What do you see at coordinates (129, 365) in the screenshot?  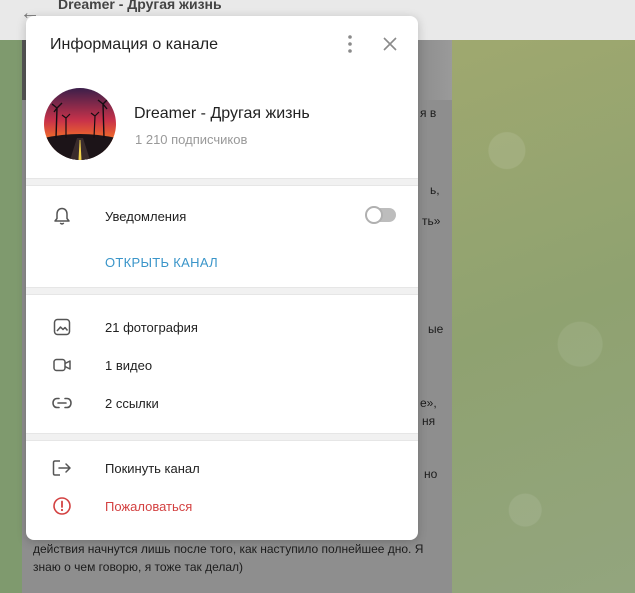 I see `media-label-videos: 1 видео` at bounding box center [129, 365].